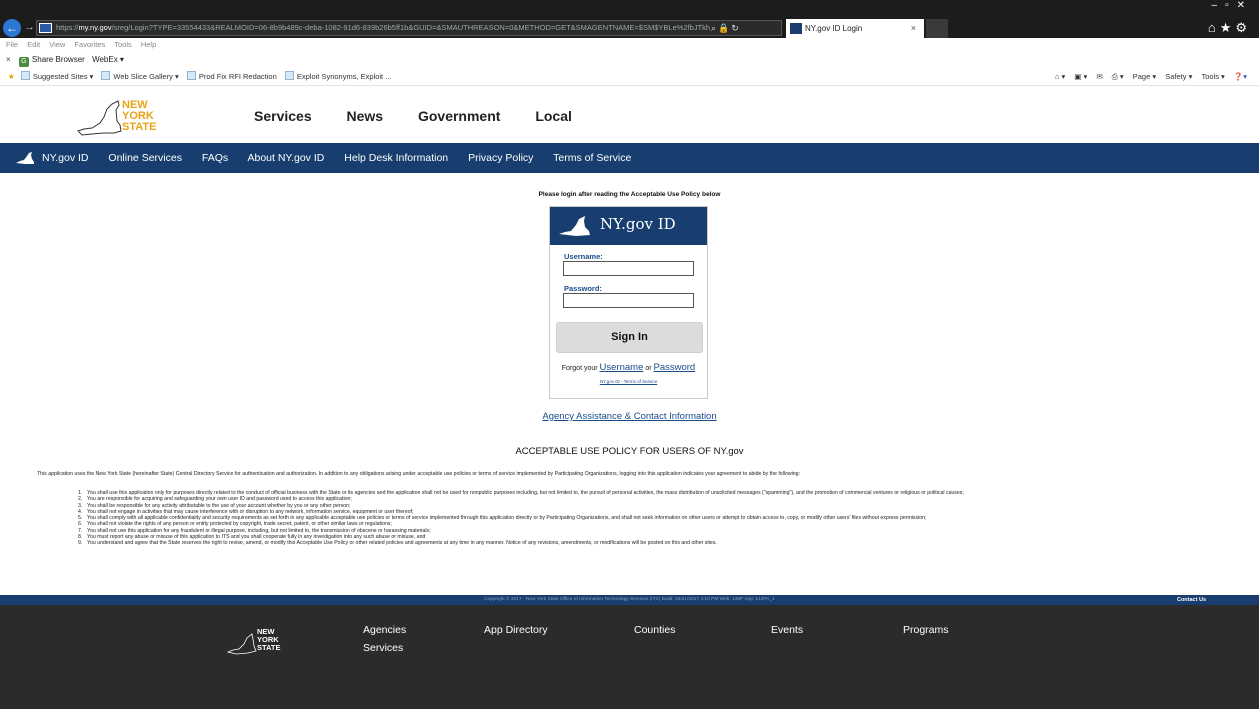 The width and height of the screenshot is (1259, 709). Describe the element at coordinates (45, 28) in the screenshot. I see `site-favicon-icon` at that location.